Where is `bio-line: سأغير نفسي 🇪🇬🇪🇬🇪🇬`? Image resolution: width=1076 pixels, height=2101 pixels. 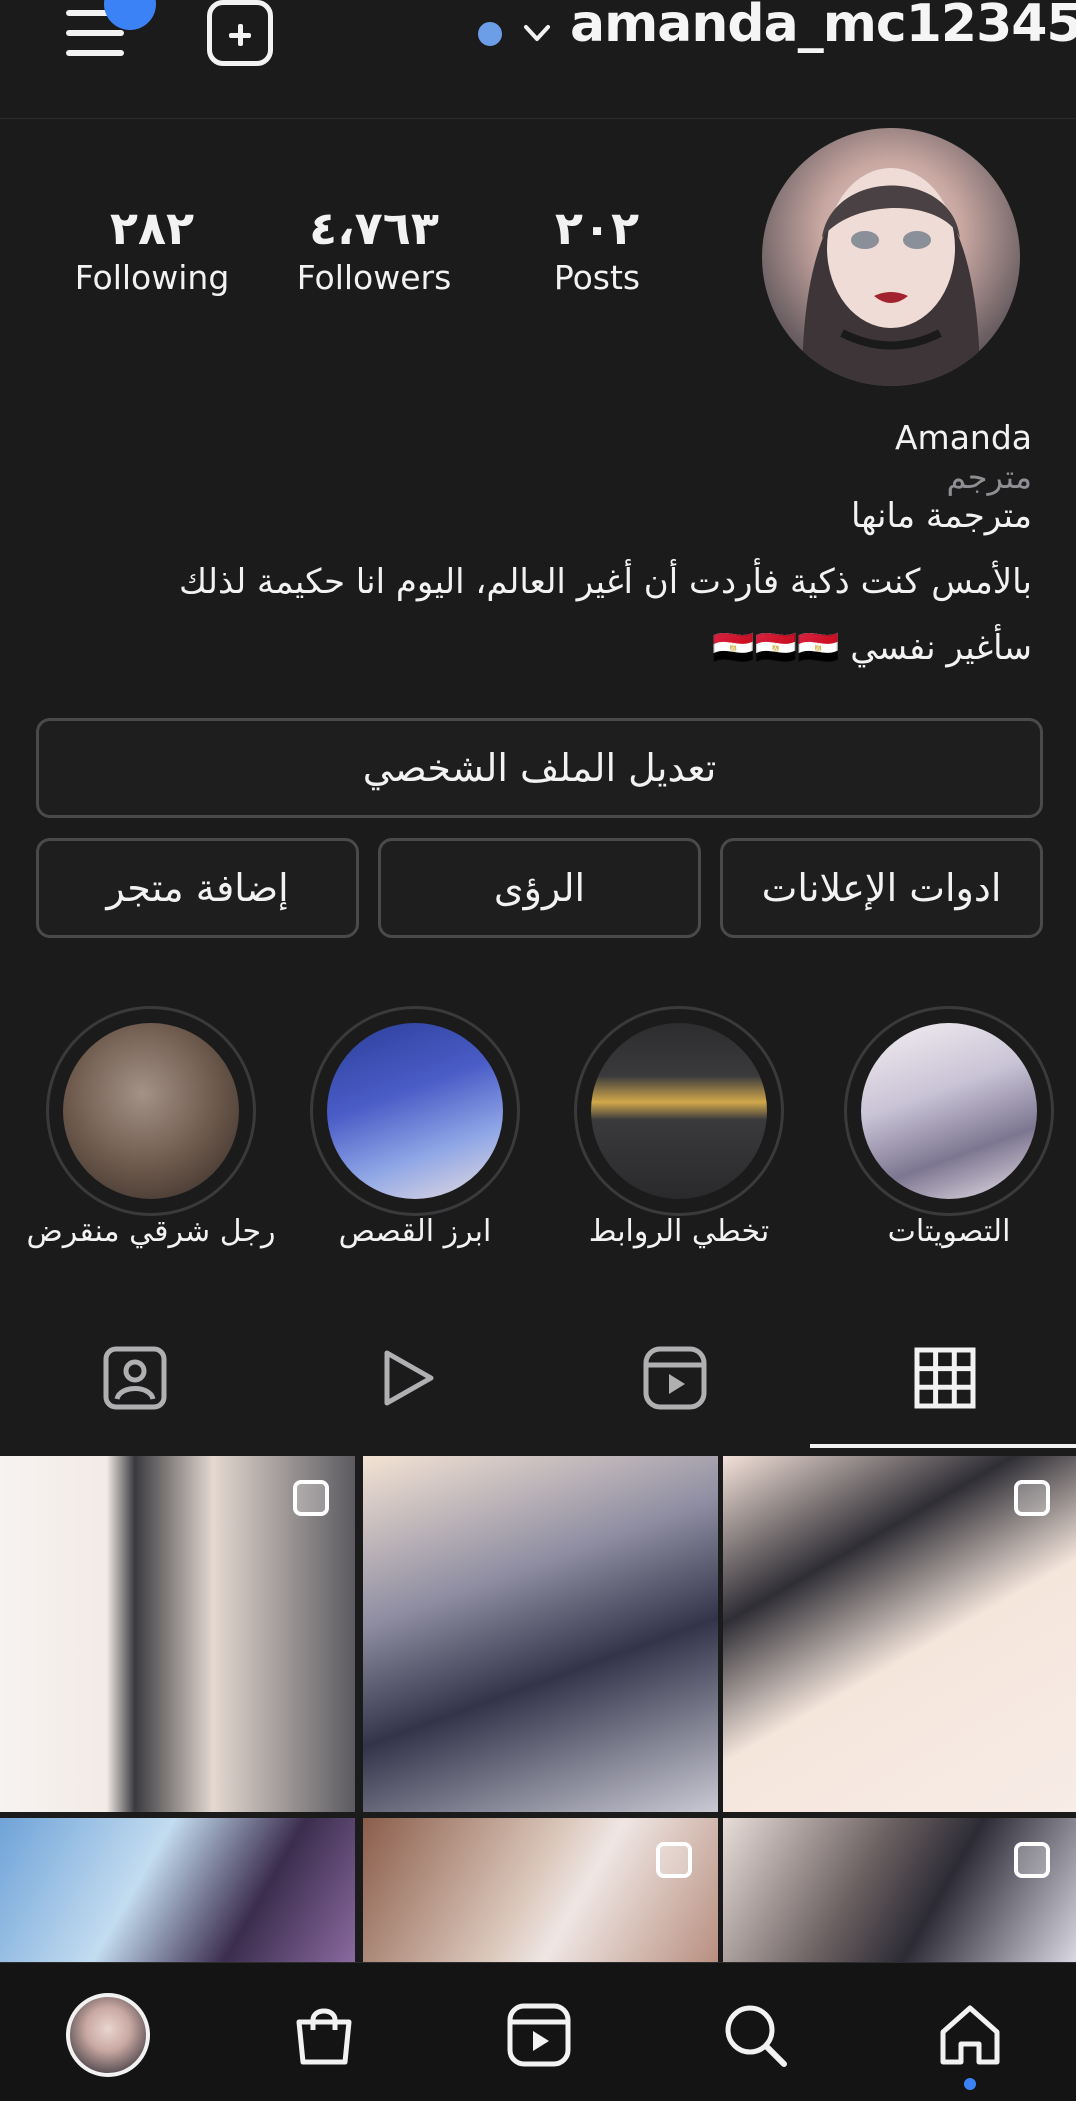 bio-line: سأغير نفسي 🇪🇬🇪🇬🇪🇬 is located at coordinates (872, 648).